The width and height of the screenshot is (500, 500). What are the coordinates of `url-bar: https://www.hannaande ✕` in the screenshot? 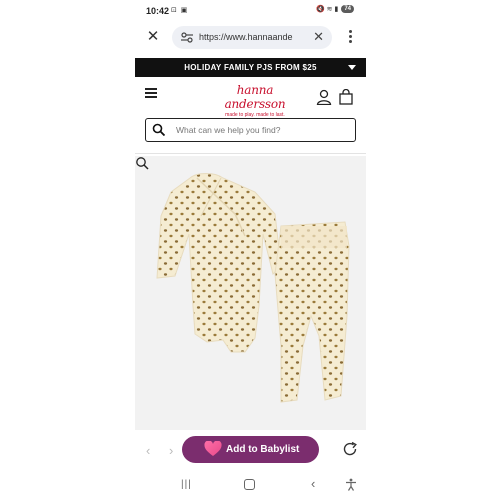 It's located at (252, 37).